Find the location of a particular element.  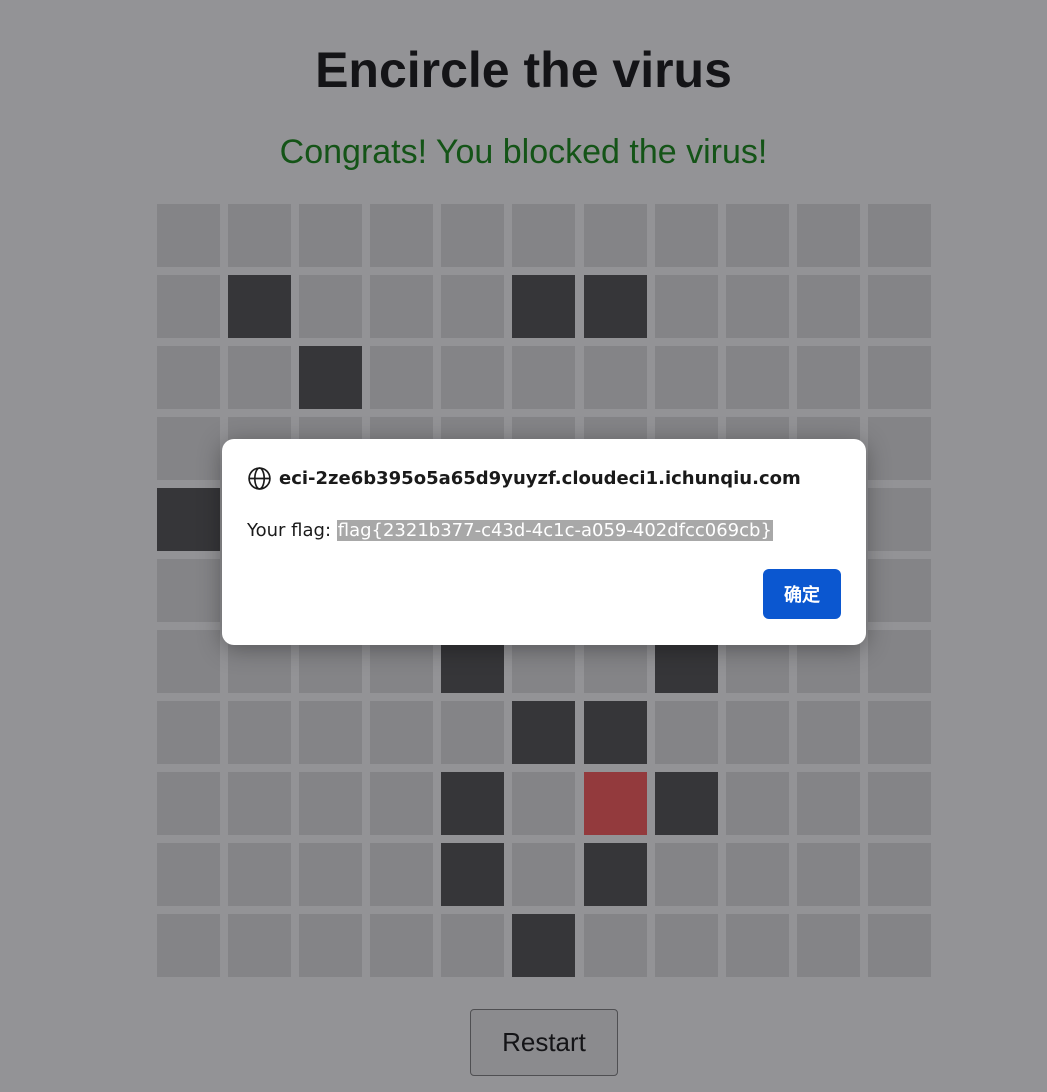

dialog-message-label: Your flag: is located at coordinates (292, 530).